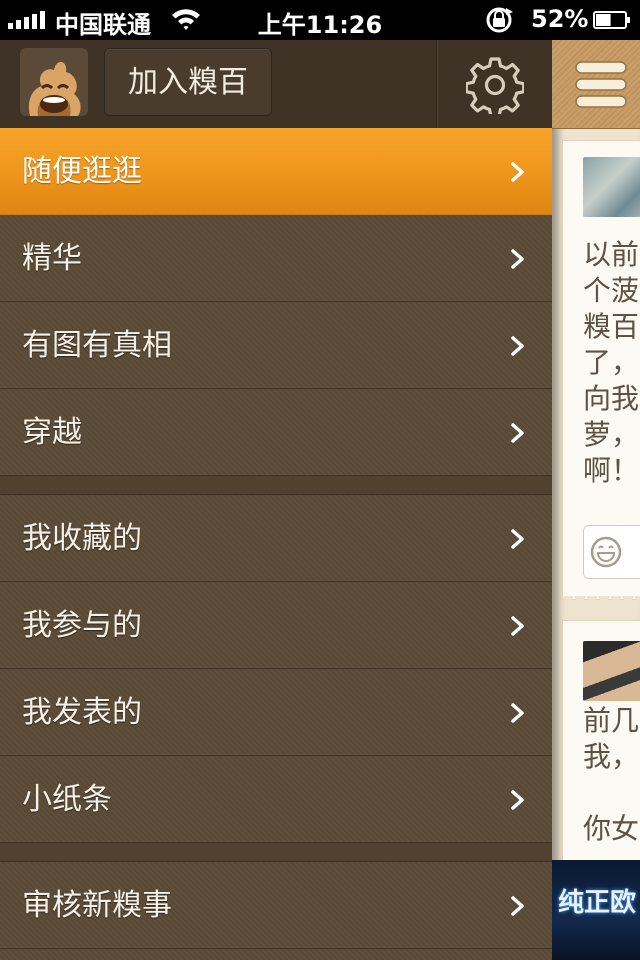  What do you see at coordinates (276, 84) in the screenshot?
I see `menu-header: 加入糗百` at bounding box center [276, 84].